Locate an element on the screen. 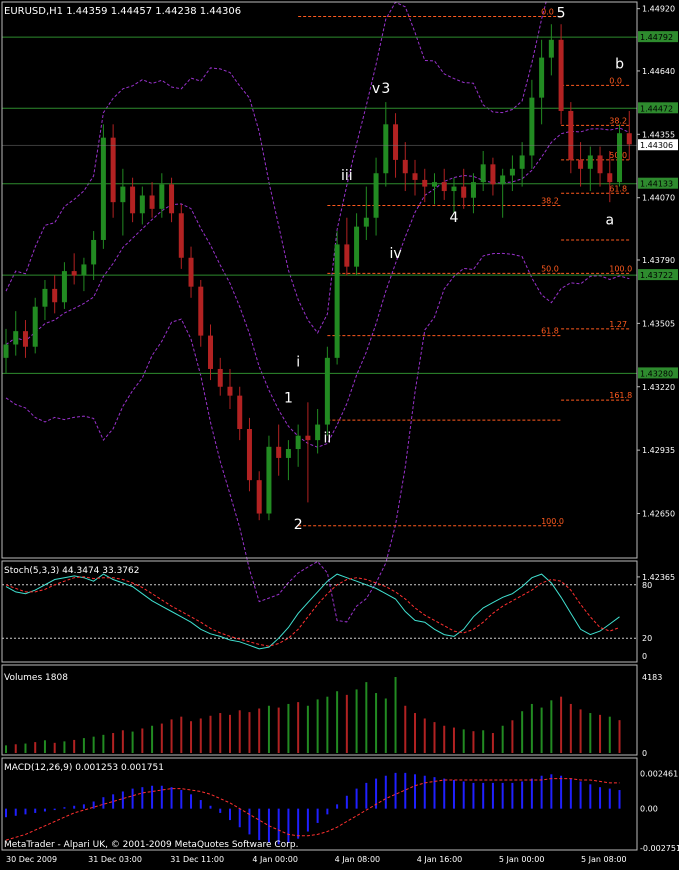 The width and height of the screenshot is (679, 870). time-label-6: 5 Jan 00:00 is located at coordinates (522, 859).